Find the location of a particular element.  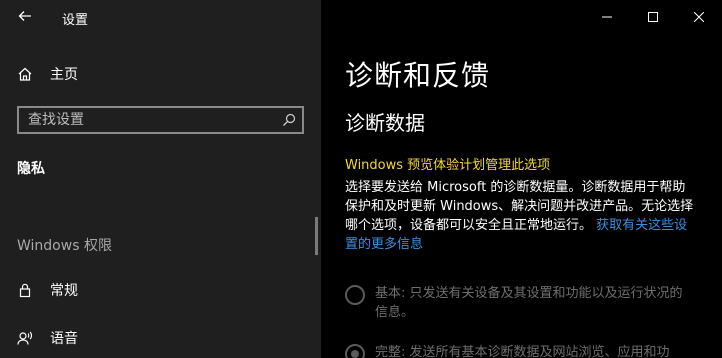

search-input is located at coordinates (147, 120).